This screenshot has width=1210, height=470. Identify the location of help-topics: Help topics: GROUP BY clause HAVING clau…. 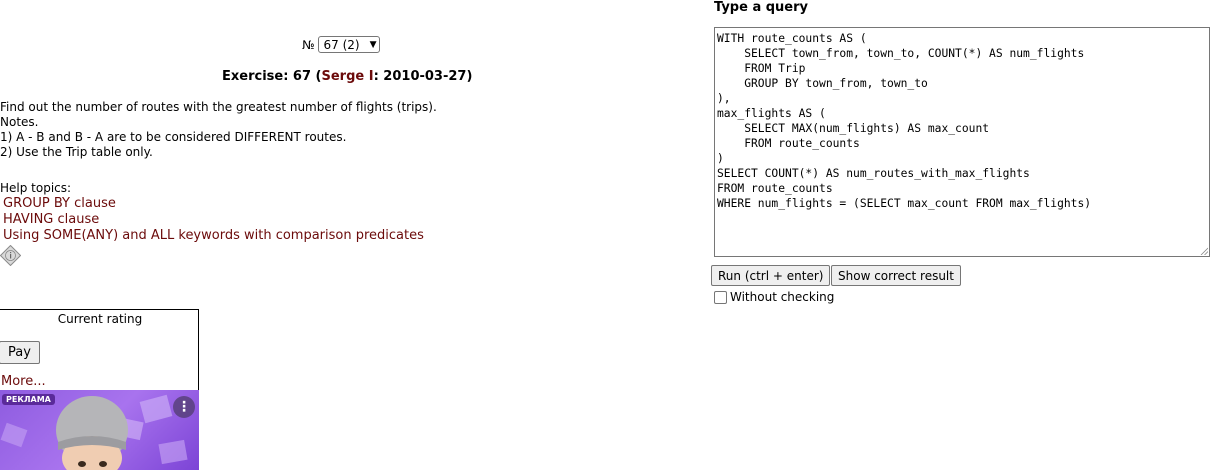
(212, 212).